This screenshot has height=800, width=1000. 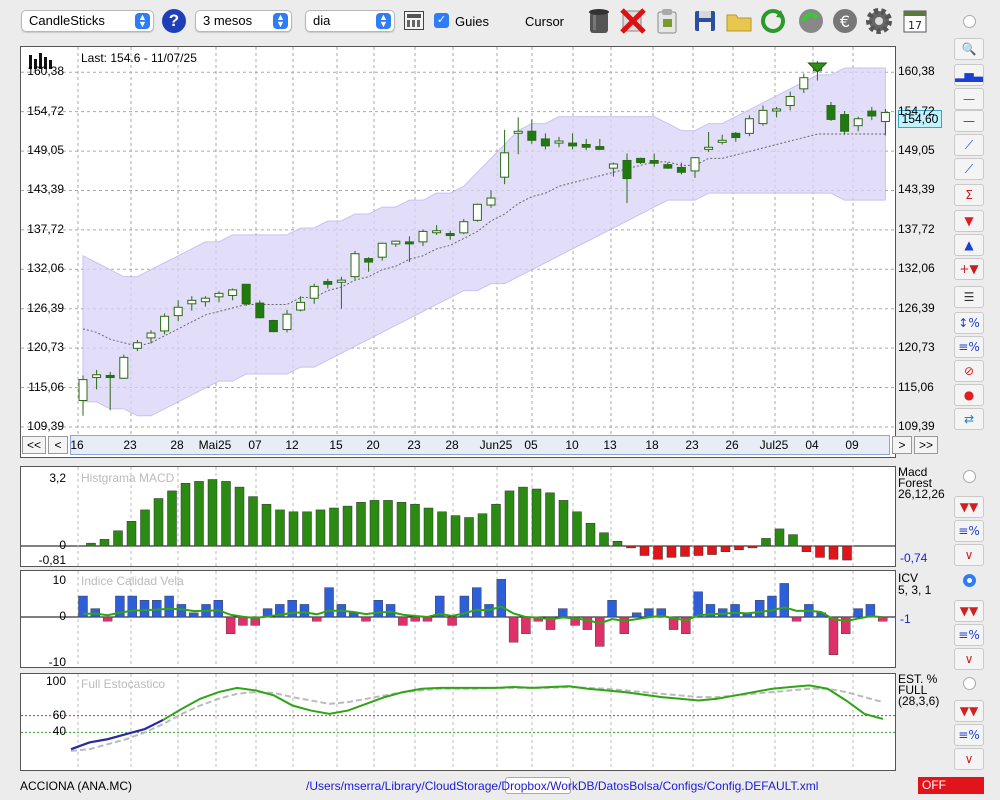 What do you see at coordinates (350, 21) in the screenshot?
I see `interval-select: dia ▲ ▼` at bounding box center [350, 21].